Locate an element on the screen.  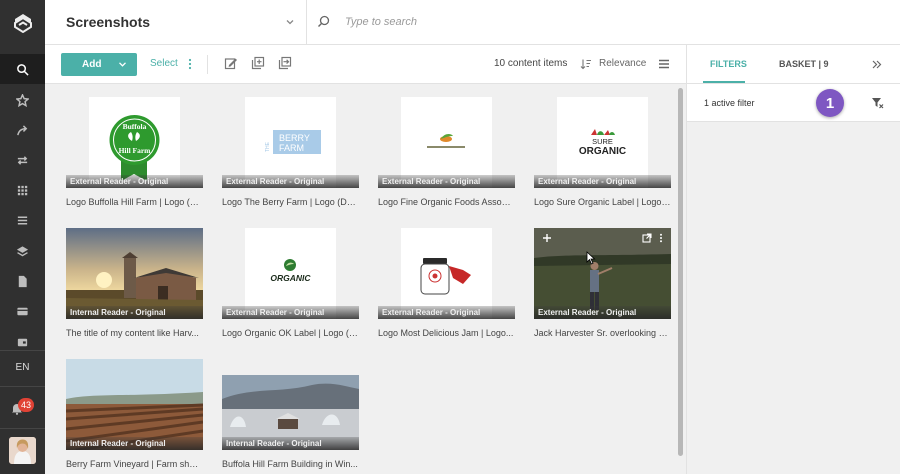
logo-text: BERRY is located at coordinates (294, 138).